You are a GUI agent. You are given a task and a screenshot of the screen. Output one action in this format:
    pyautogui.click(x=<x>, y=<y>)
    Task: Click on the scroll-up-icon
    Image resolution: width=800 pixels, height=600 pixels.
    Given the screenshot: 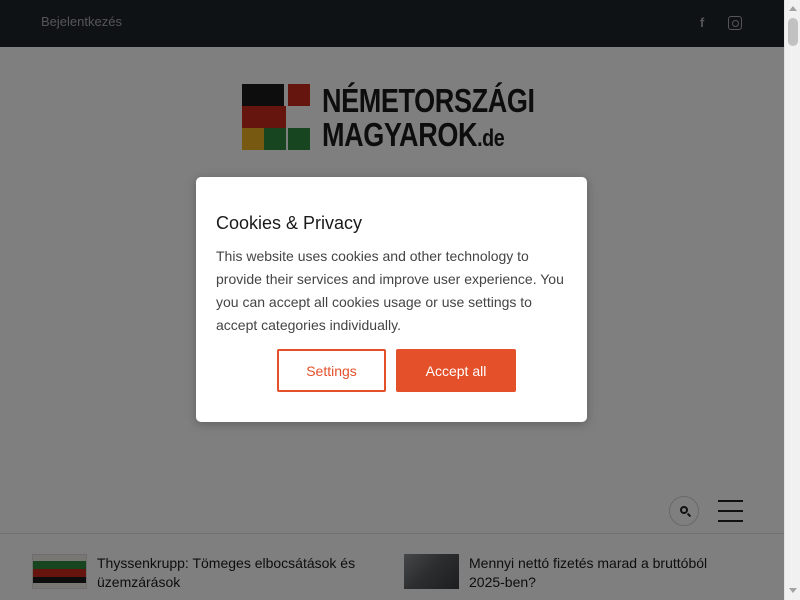 What is the action you would take?
    pyautogui.click(x=793, y=8)
    